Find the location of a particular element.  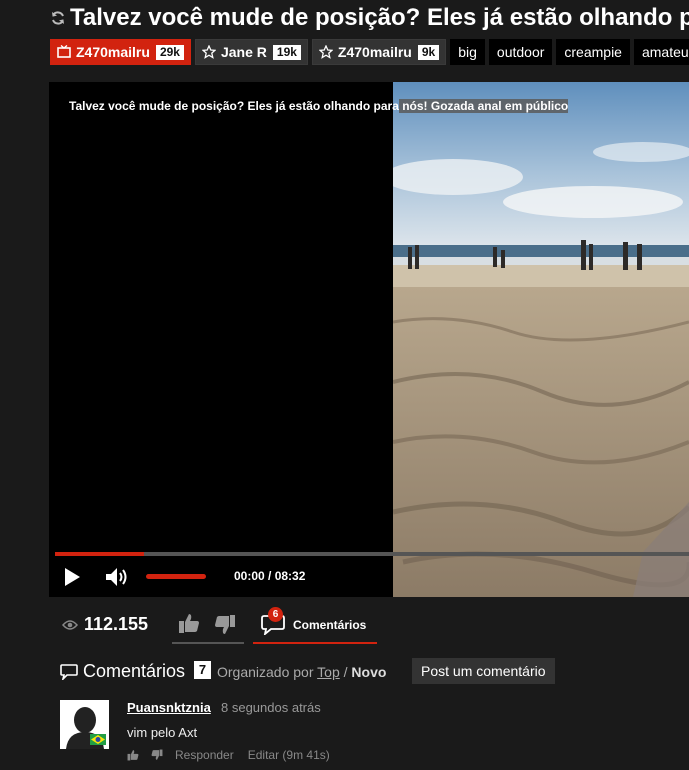

comment-time: 8 segundos atrás is located at coordinates (271, 707).